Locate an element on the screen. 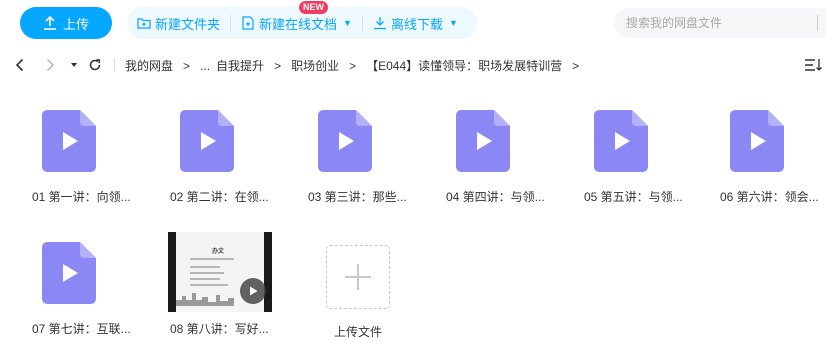  video-thumbnail: 办文 is located at coordinates (220, 272).